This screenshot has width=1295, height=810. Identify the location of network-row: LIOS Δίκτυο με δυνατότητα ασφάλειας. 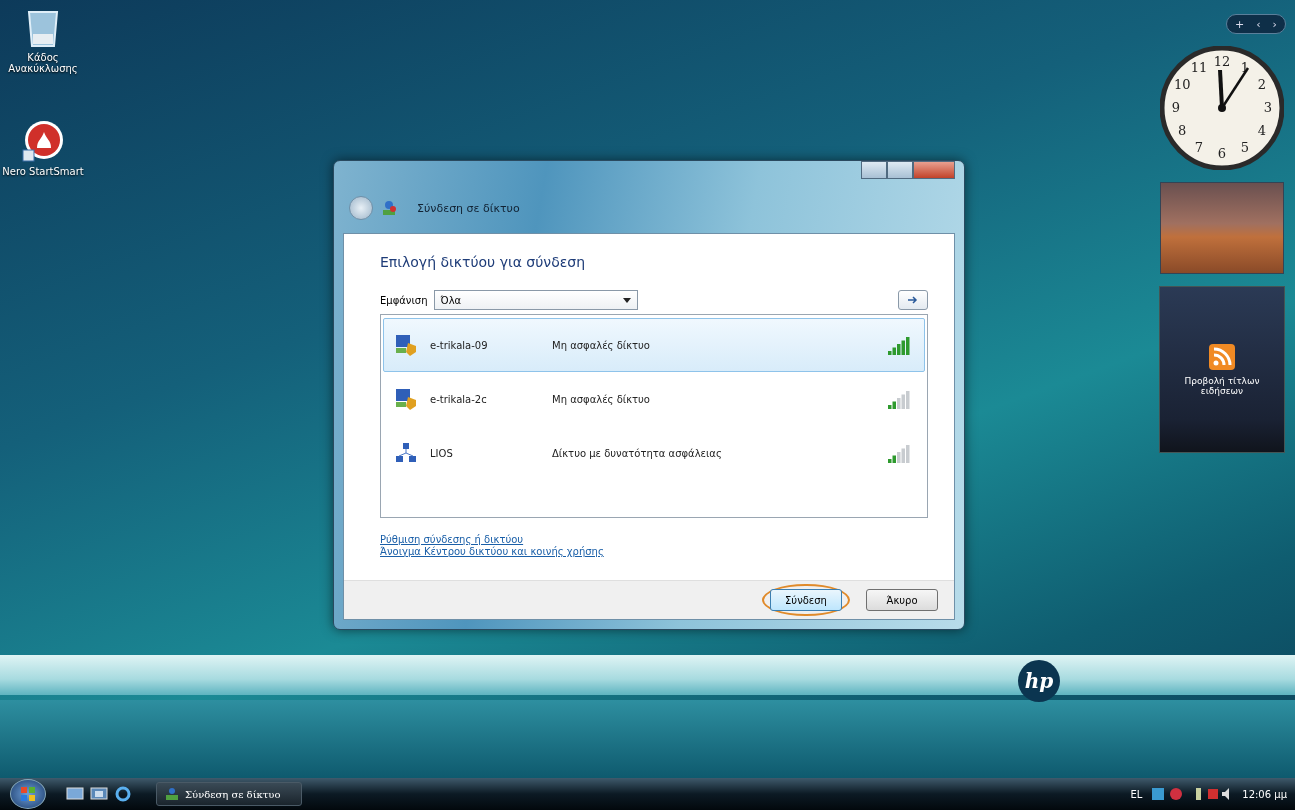
(654, 453).